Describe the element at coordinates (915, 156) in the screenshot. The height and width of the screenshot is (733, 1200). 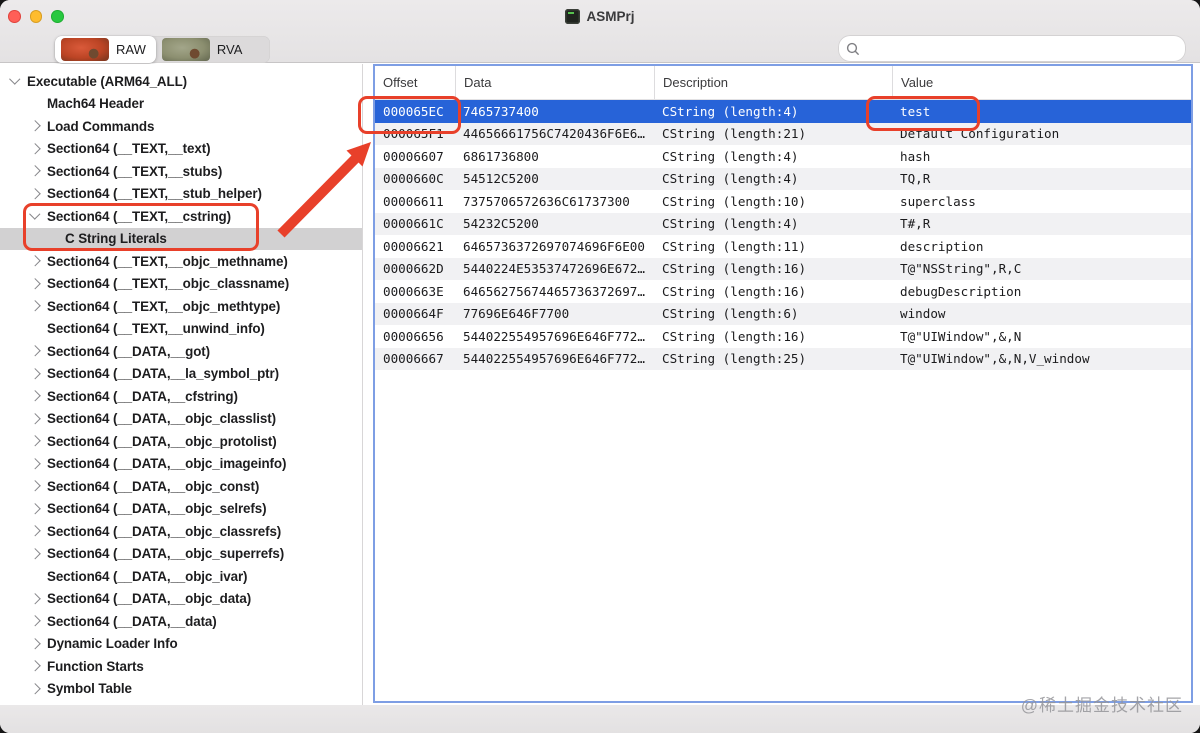
I see `value-cell: hash` at that location.